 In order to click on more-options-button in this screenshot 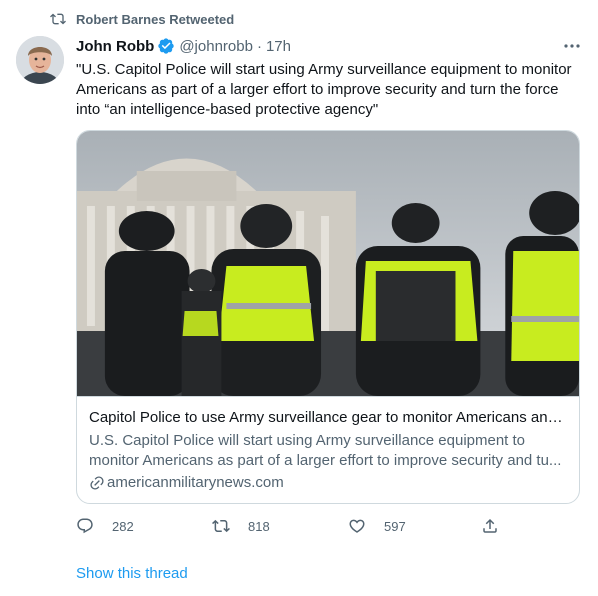, I will do `click(572, 46)`.